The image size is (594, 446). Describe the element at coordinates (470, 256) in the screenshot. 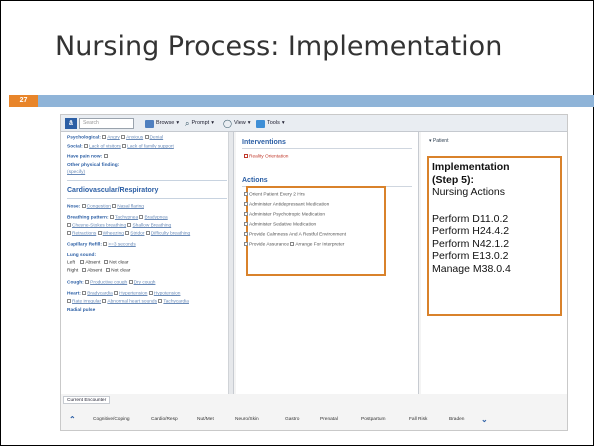

I see `perform-line: Perform E13.0.2` at that location.